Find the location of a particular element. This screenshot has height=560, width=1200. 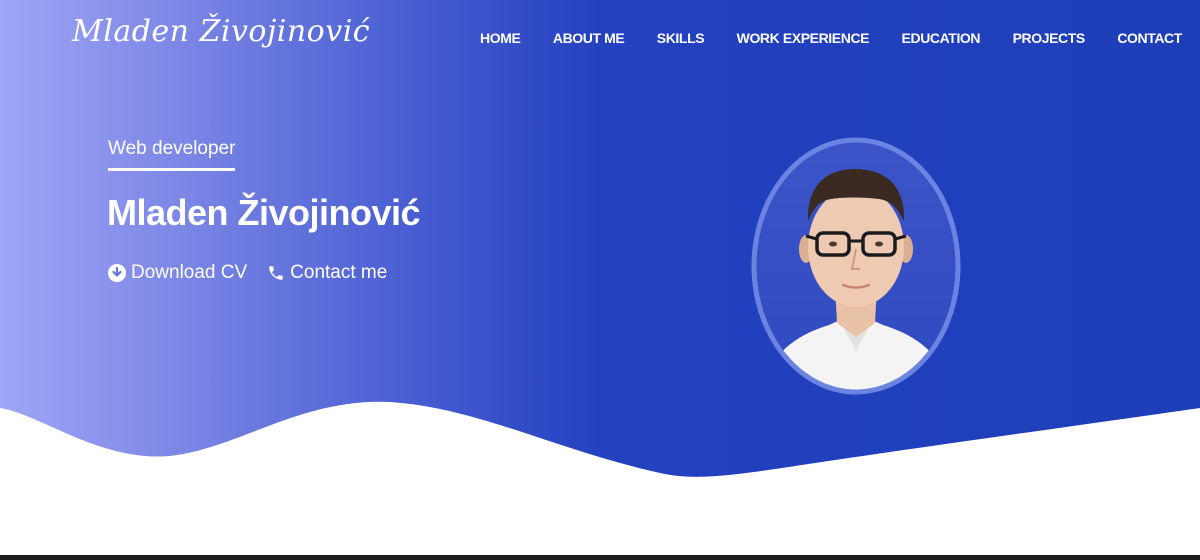

nav-education: EDUCATION is located at coordinates (941, 38).